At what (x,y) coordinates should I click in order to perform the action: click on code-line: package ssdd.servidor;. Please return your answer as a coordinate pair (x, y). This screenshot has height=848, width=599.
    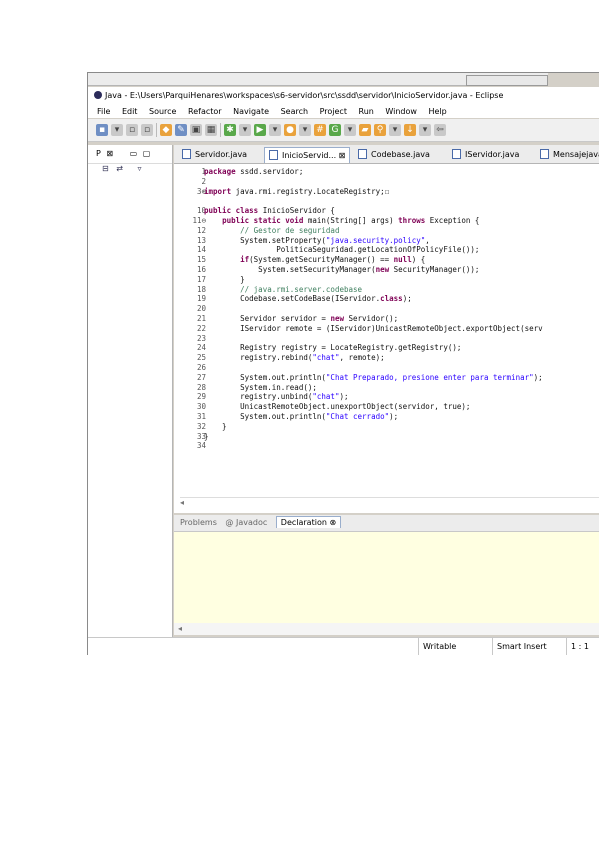
    Looking at the image, I should click on (253, 171).